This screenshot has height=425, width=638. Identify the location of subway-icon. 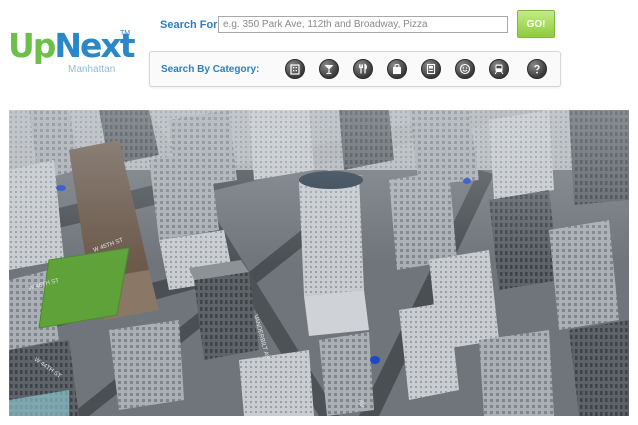
(499, 69).